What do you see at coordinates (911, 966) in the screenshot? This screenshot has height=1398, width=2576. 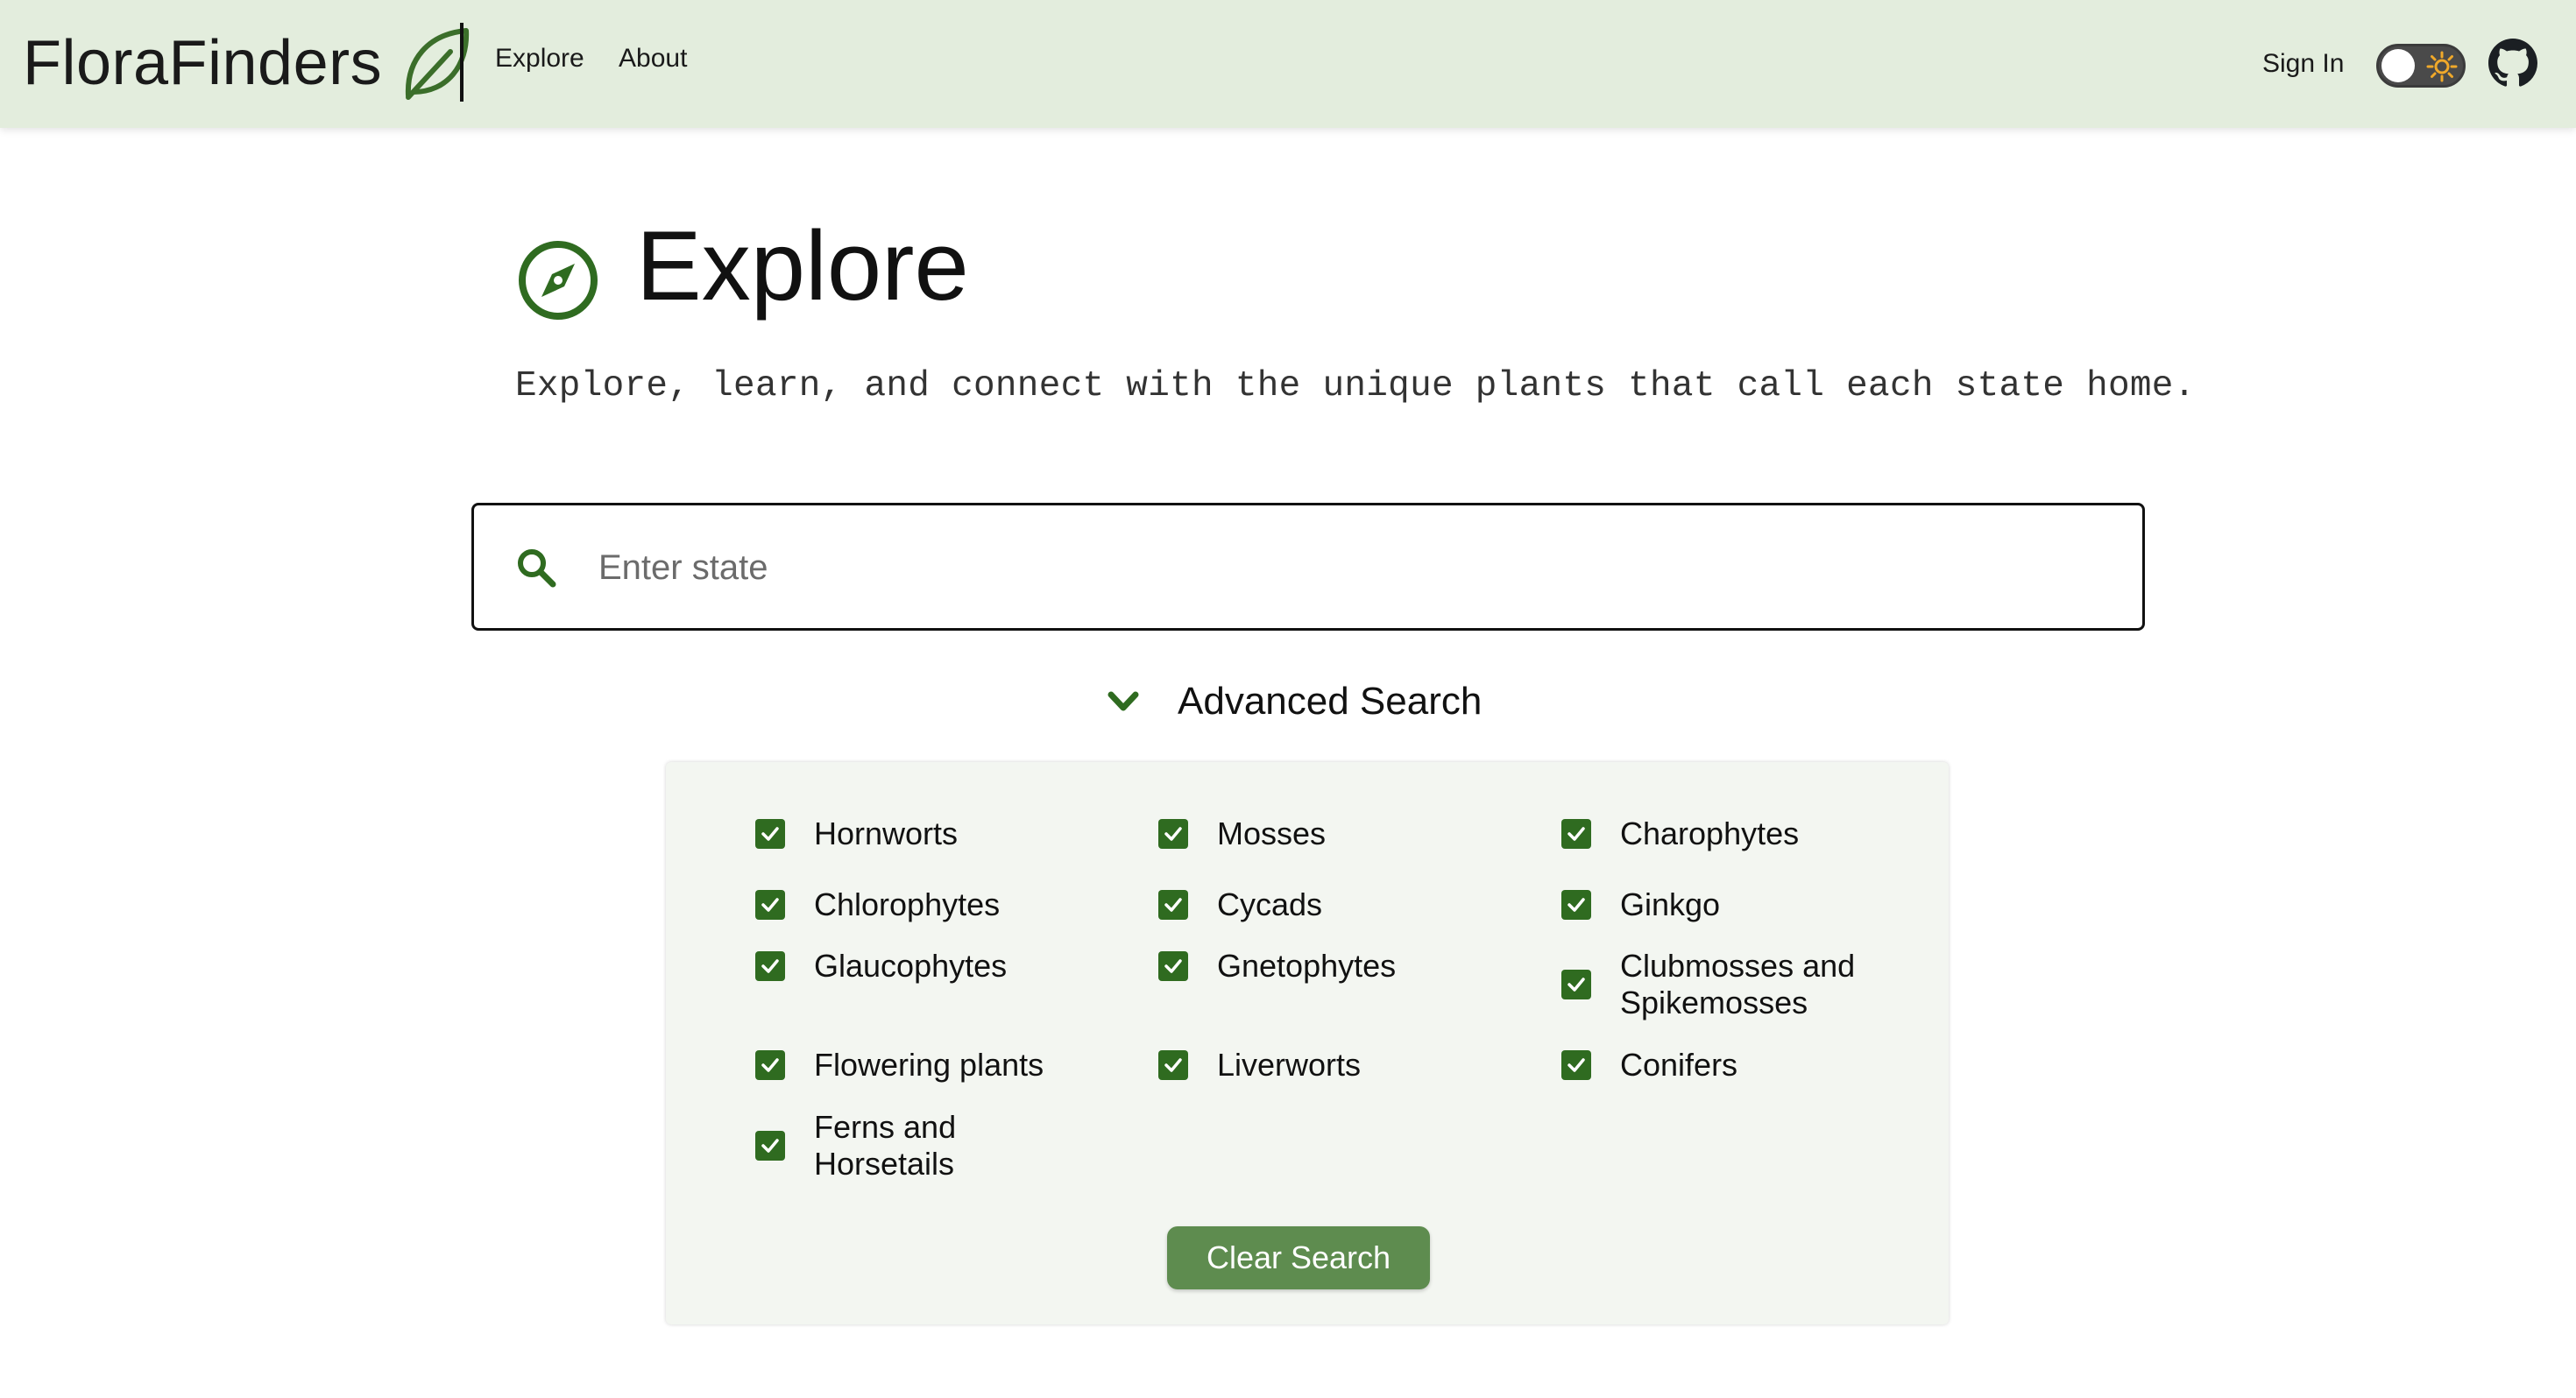 I see `filter-label: Glaucophytes` at bounding box center [911, 966].